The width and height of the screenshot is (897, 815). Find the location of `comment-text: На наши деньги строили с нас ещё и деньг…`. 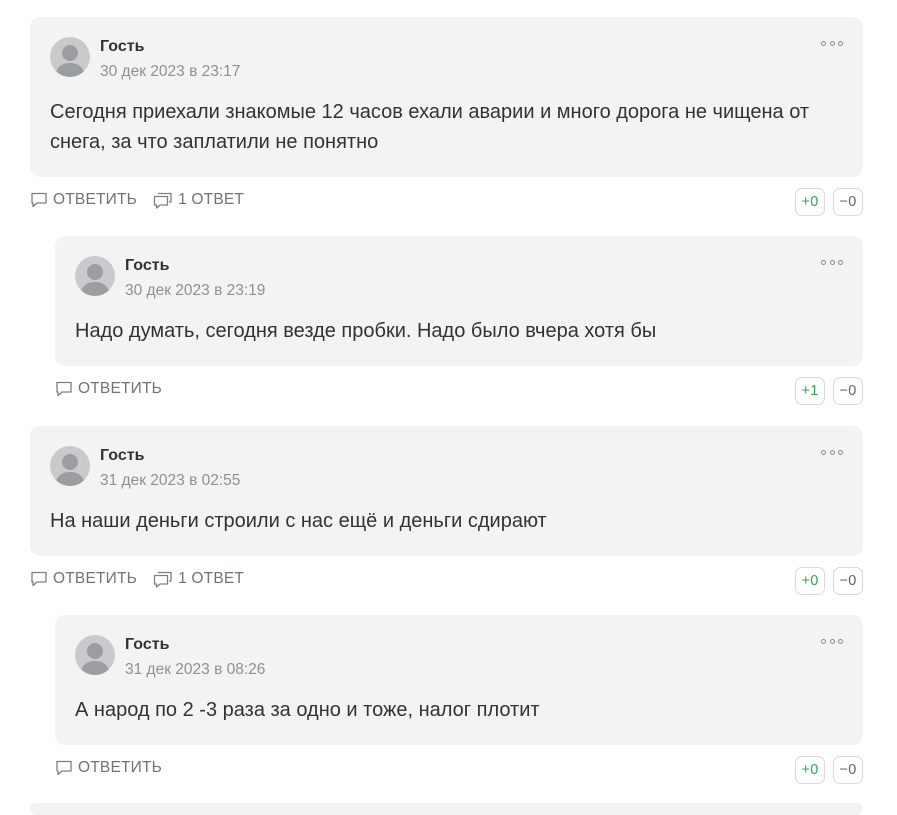

comment-text: На наши деньги строили с нас ещё и деньг… is located at coordinates (298, 521).